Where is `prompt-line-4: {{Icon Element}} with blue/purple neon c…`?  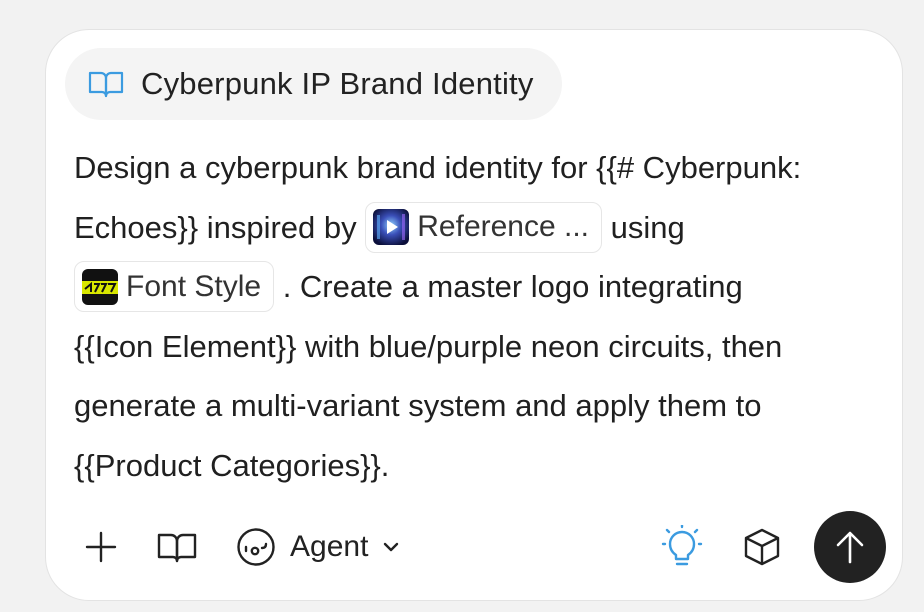
prompt-line-4: {{Icon Element}} with blue/purple neon c… is located at coordinates (428, 346).